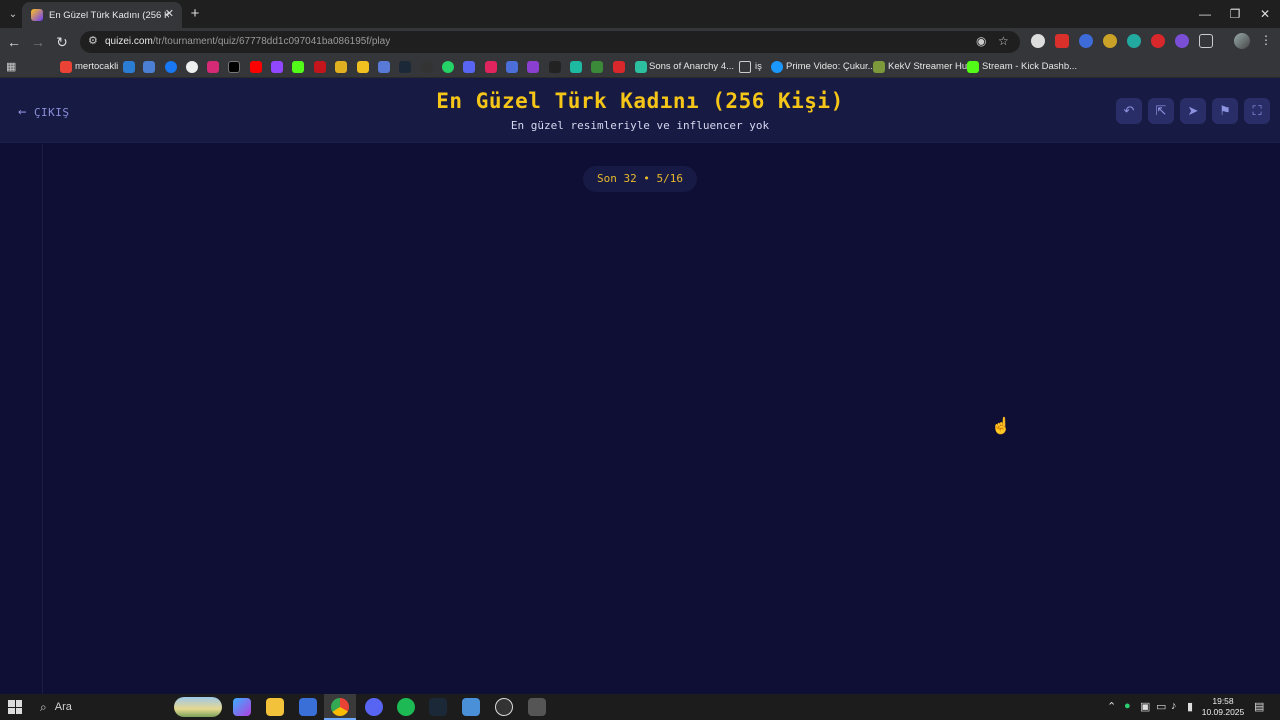 This screenshot has width=1280, height=720. Describe the element at coordinates (1174, 706) in the screenshot. I see `volume-icon: ♪` at that location.